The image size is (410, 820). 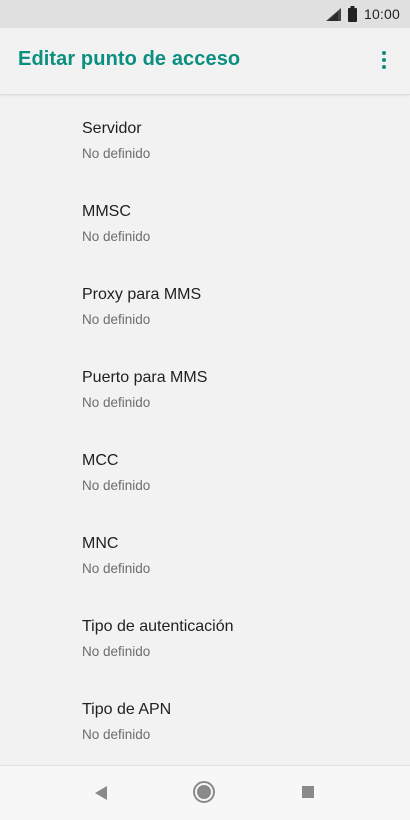 I want to click on setting-title: MCC, so click(x=100, y=460).